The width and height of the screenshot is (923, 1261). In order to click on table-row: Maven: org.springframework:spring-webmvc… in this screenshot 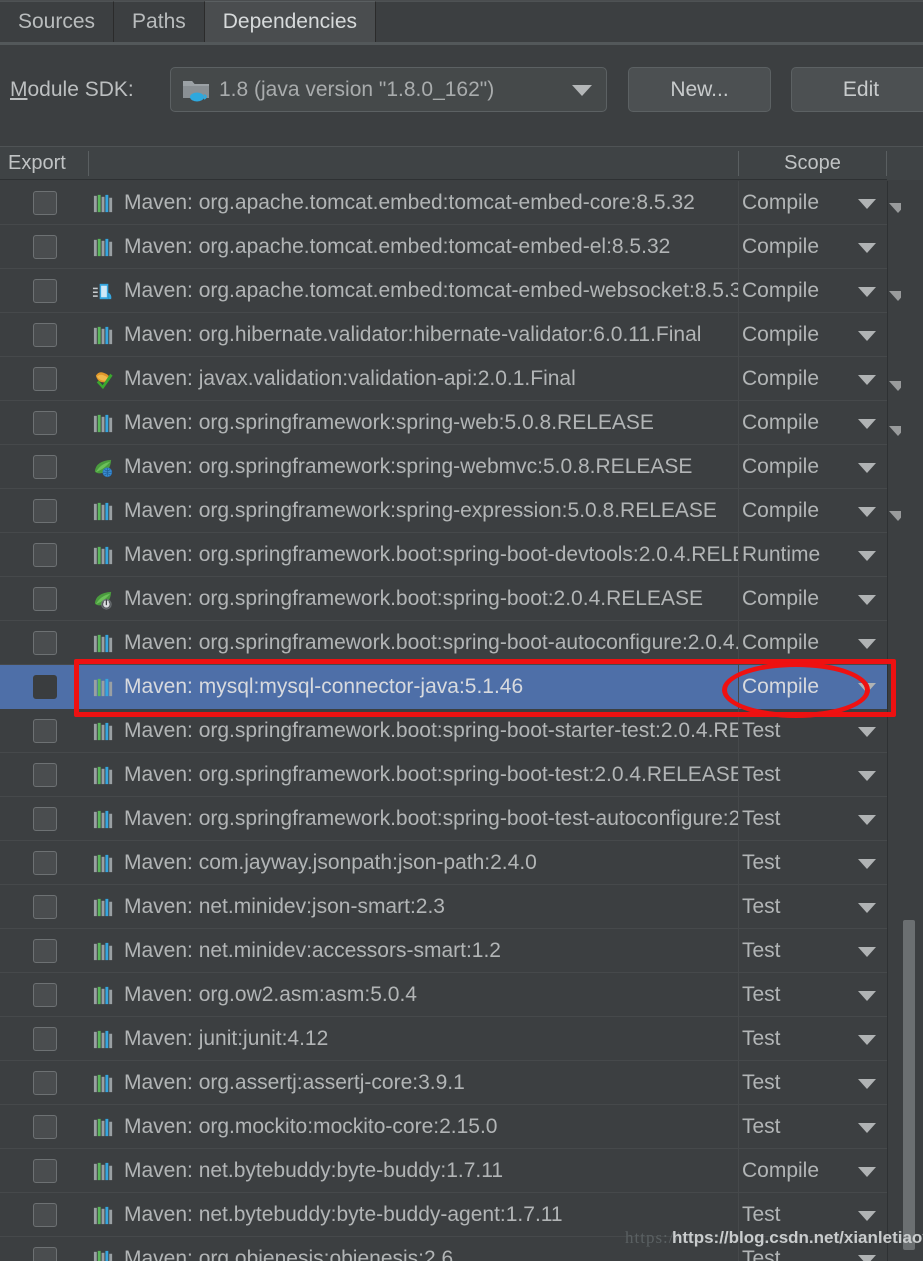, I will do `click(461, 467)`.